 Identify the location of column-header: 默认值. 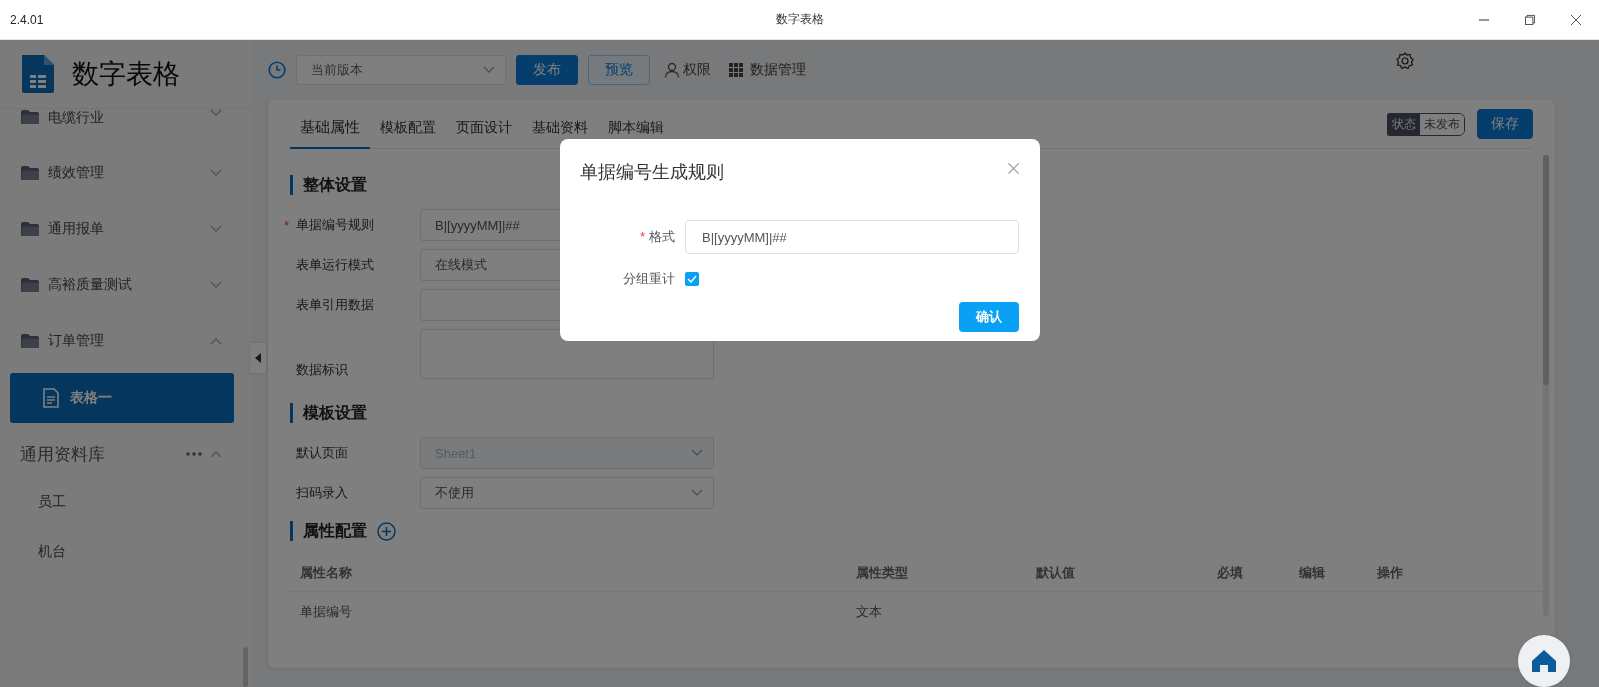
(1056, 573).